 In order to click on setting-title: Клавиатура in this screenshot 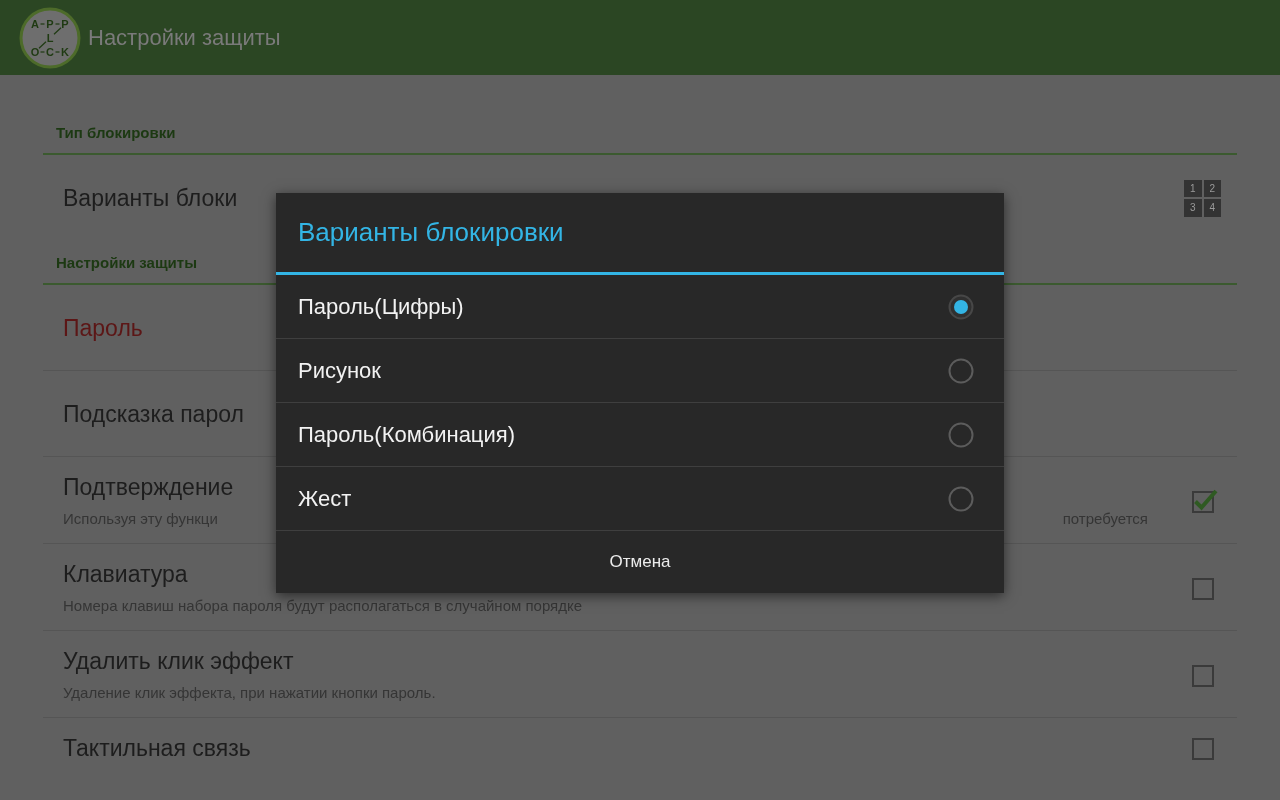, I will do `click(125, 574)`.